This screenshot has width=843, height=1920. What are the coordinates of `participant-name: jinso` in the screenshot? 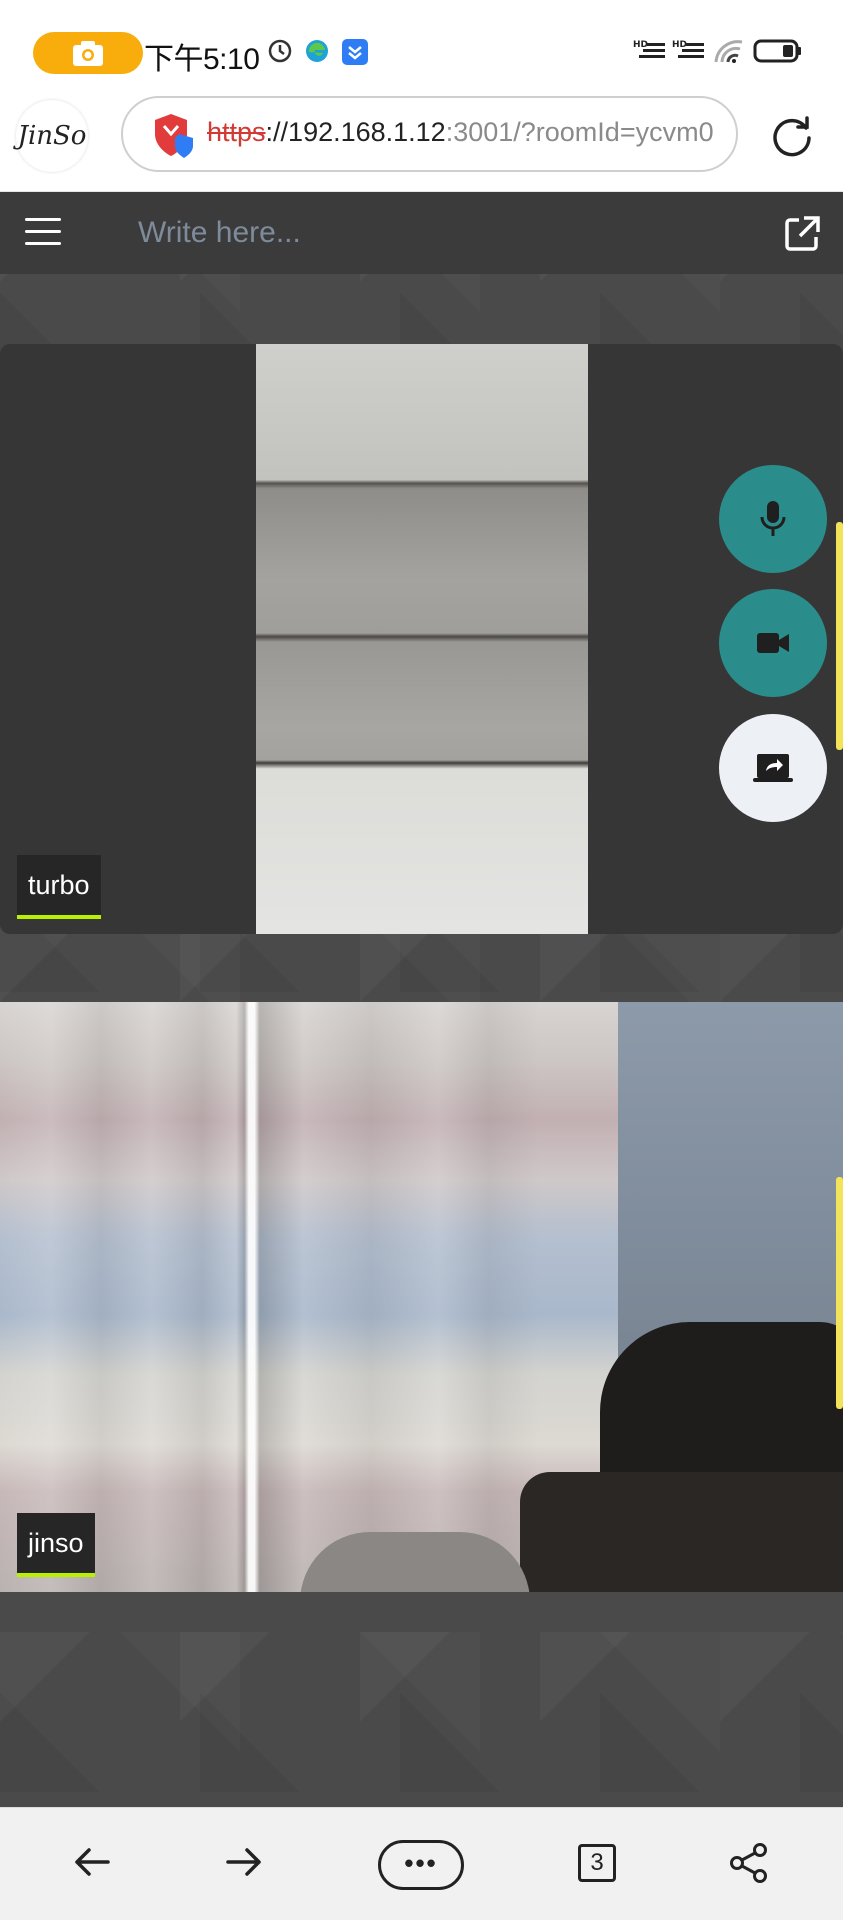 It's located at (56, 1545).